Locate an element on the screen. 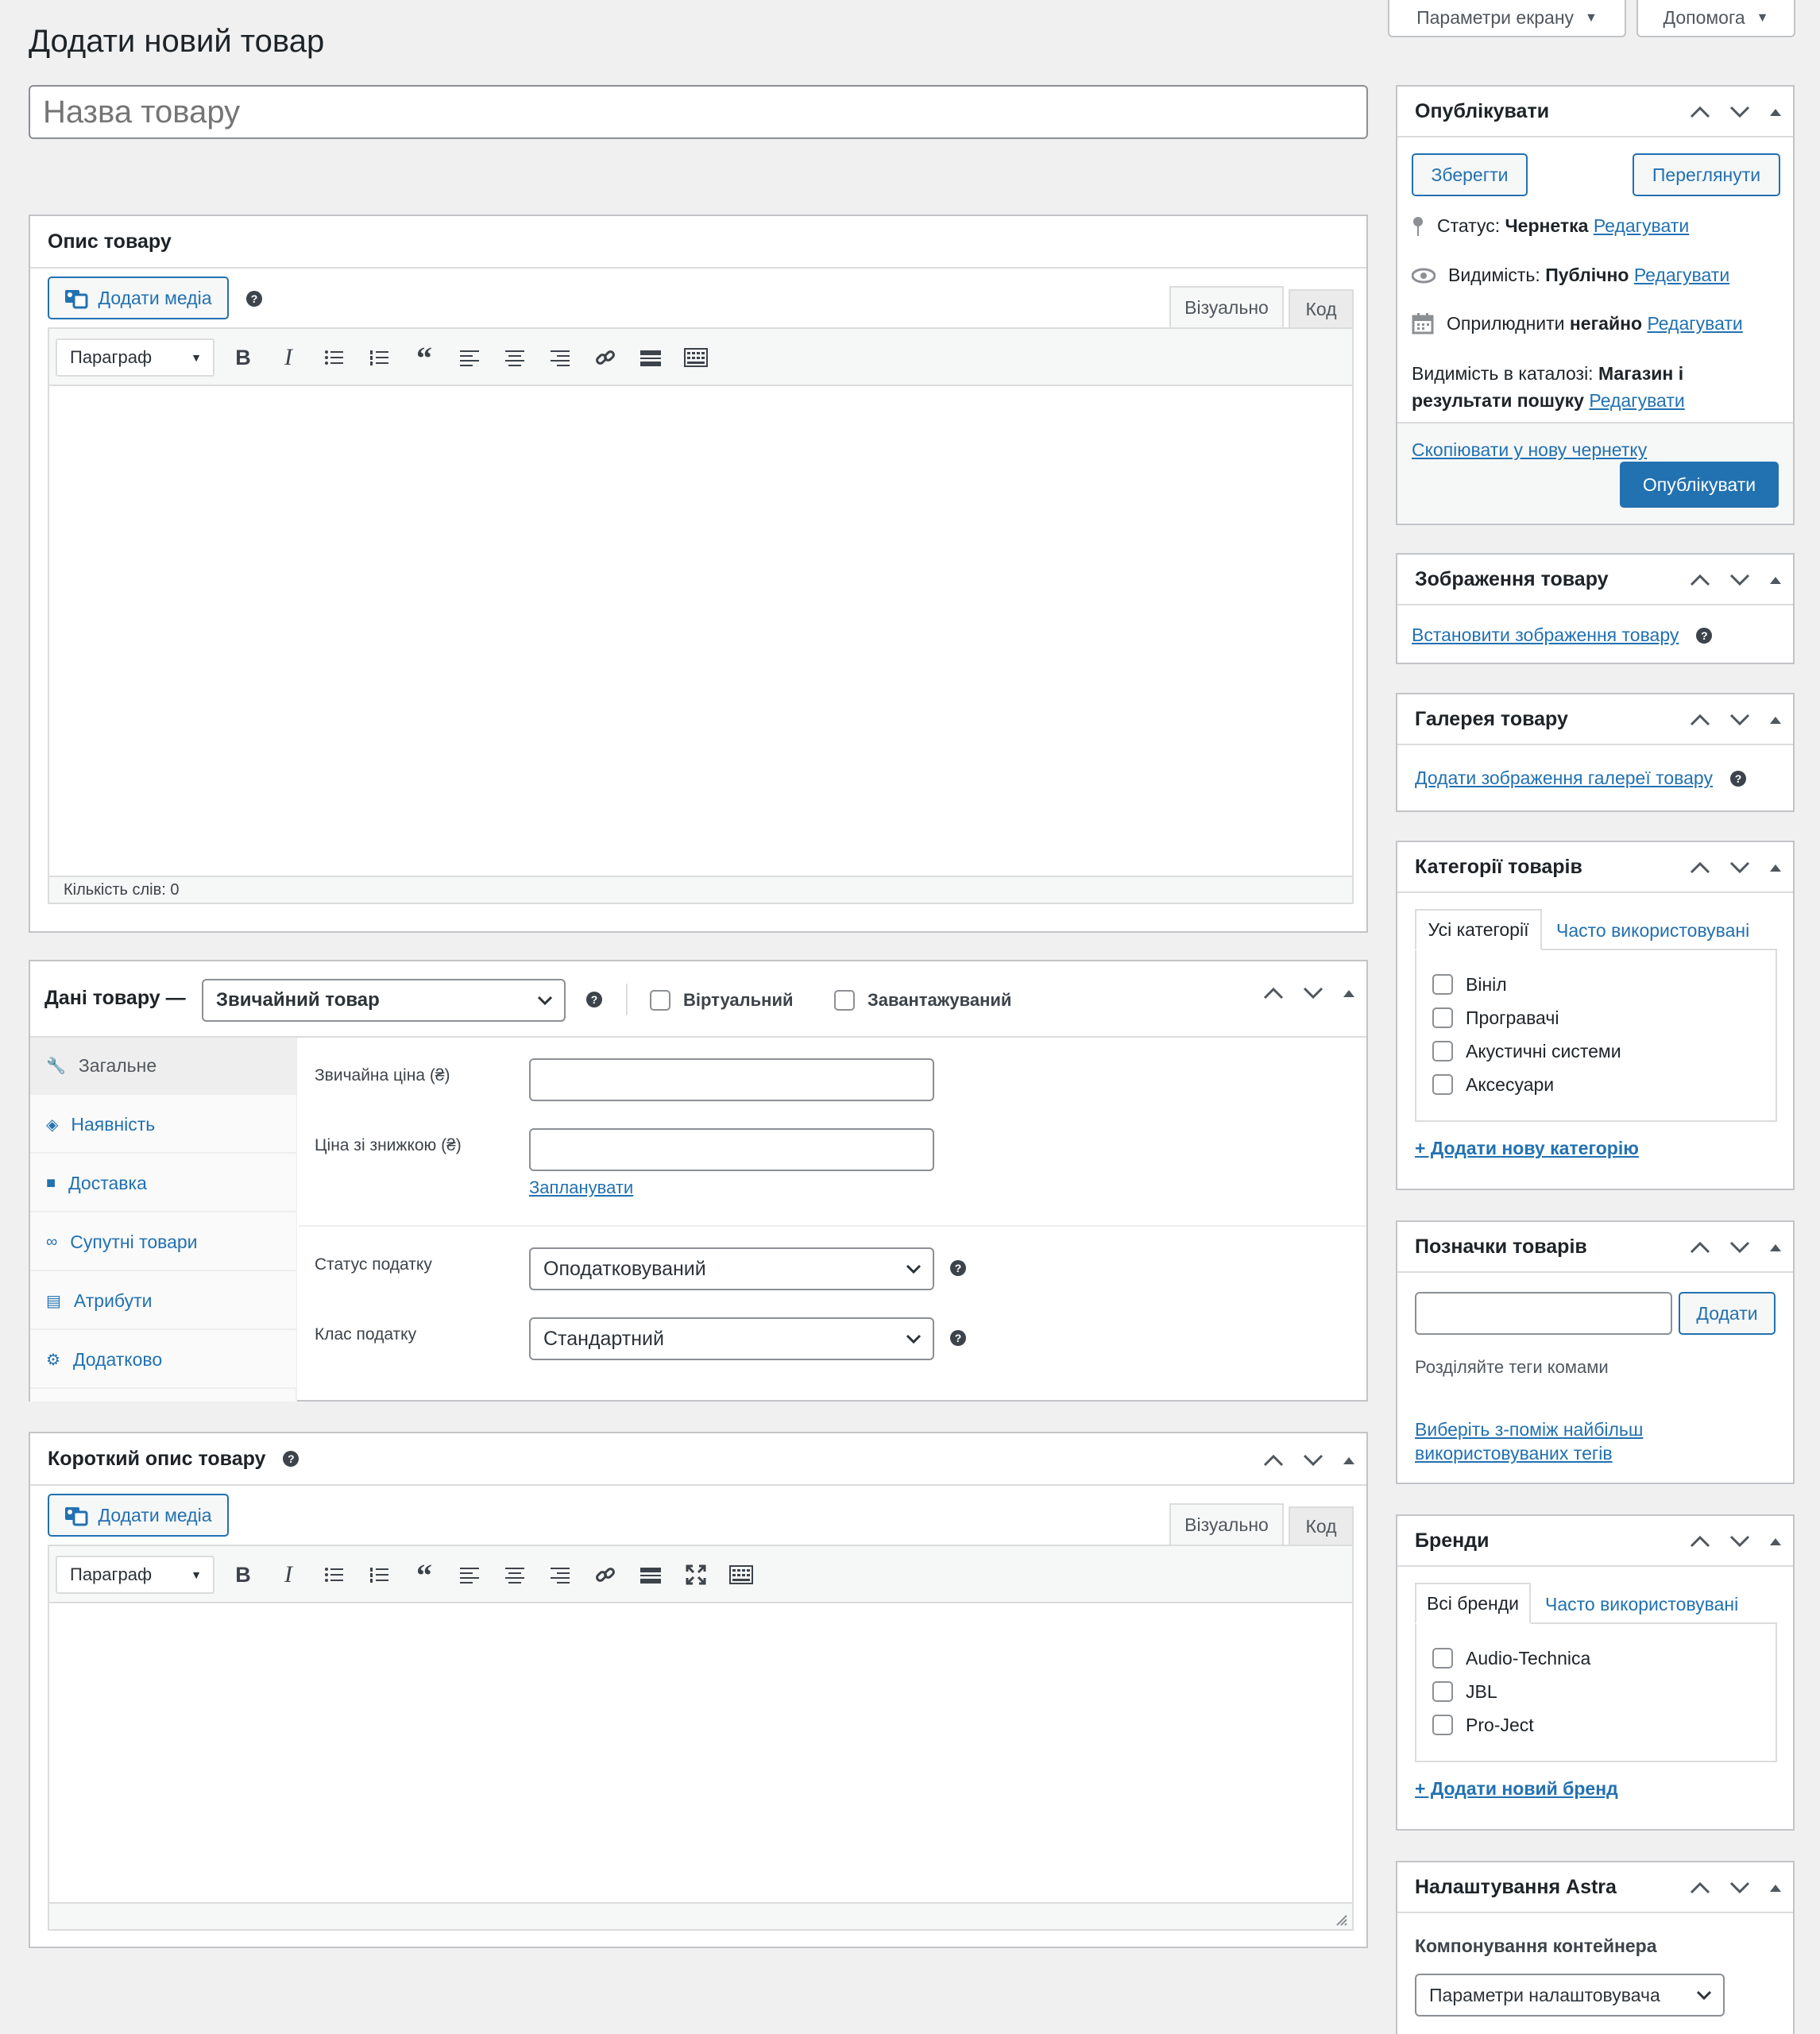 This screenshot has width=1820, height=2034. downloadable-checkbox is located at coordinates (844, 1000).